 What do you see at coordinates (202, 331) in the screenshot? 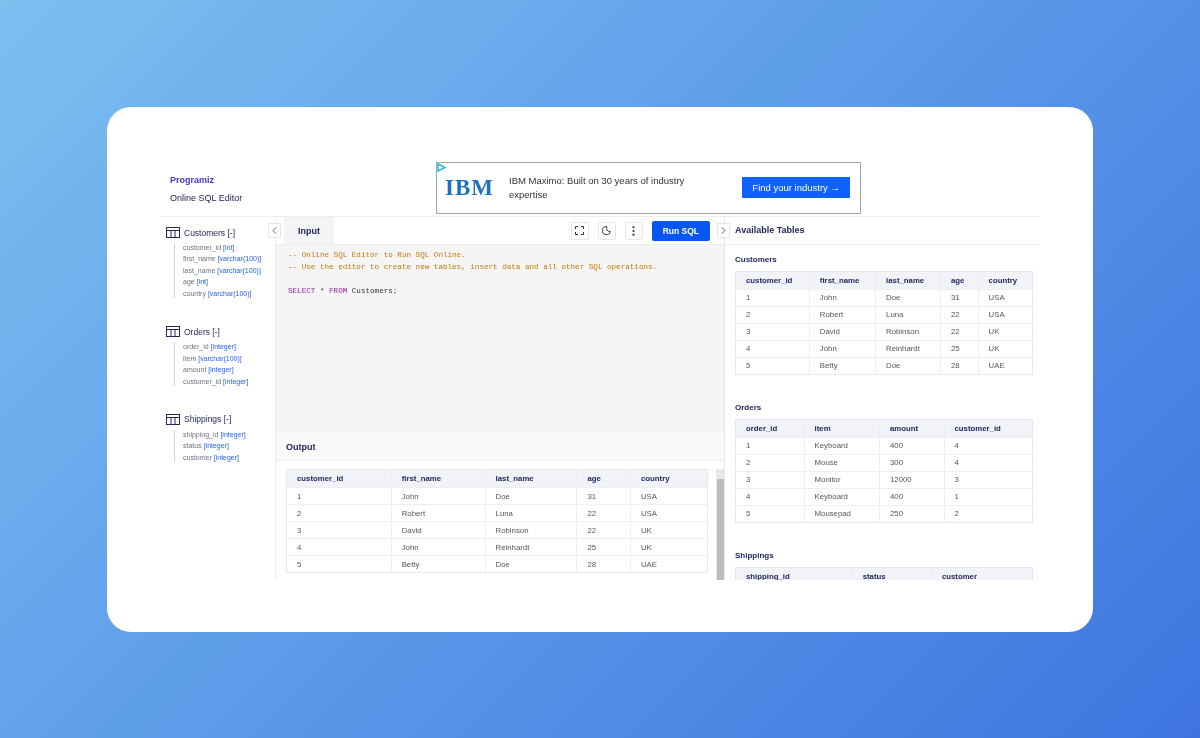
I see `schema-table-name: Orders [-]` at bounding box center [202, 331].